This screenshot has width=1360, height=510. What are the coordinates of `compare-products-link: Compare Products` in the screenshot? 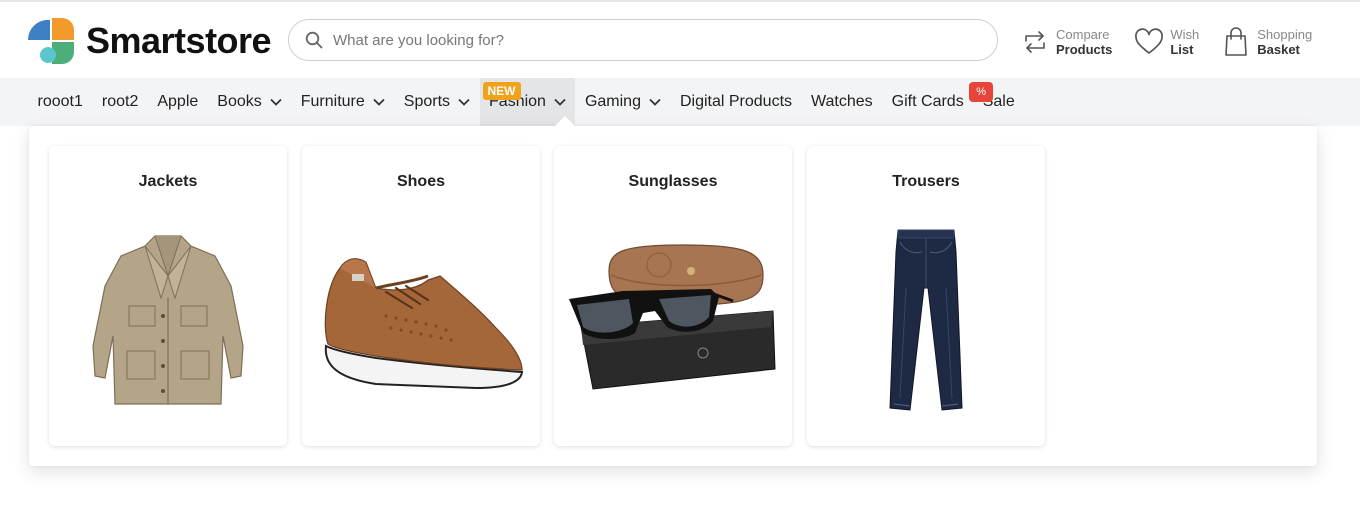 It's located at (1066, 42).